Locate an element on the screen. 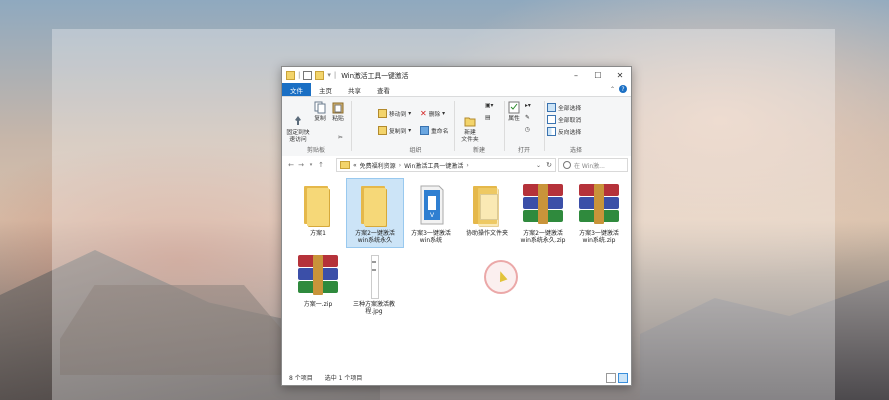 Image resolution: width=889 pixels, height=400 pixels. rename-button: 重命名 is located at coordinates (434, 130).